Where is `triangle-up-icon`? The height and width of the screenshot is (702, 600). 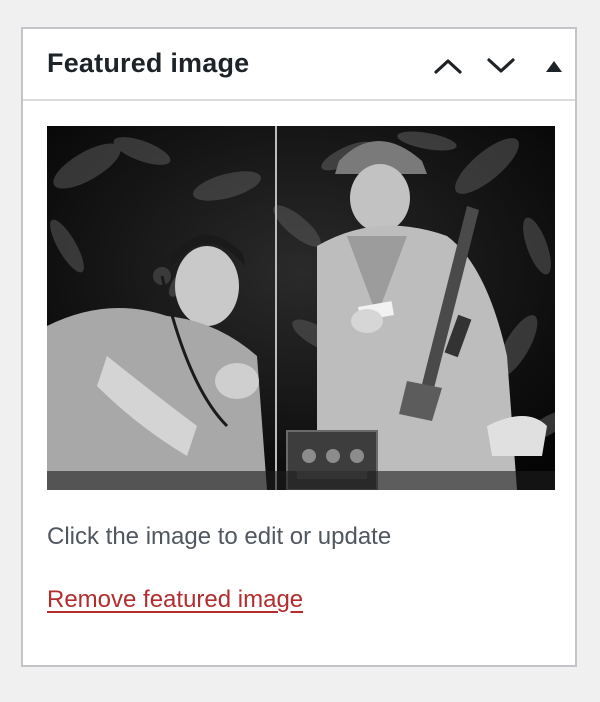 triangle-up-icon is located at coordinates (554, 66).